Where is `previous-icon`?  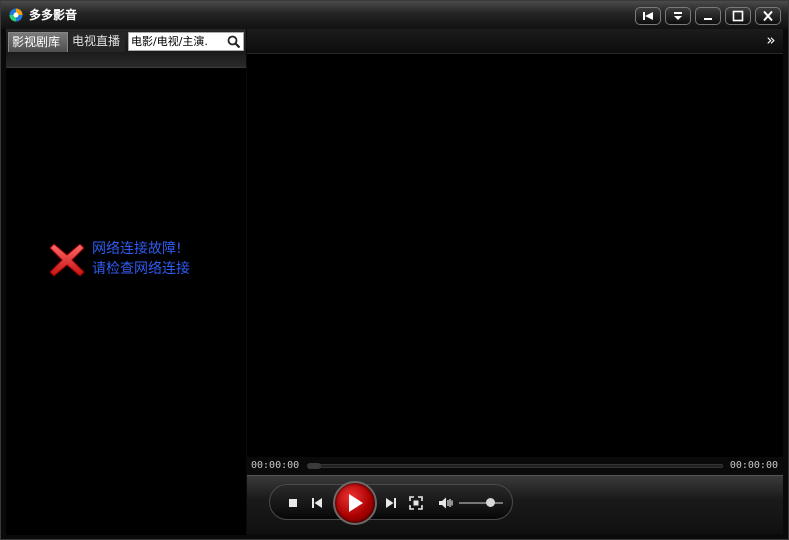
previous-icon is located at coordinates (317, 503).